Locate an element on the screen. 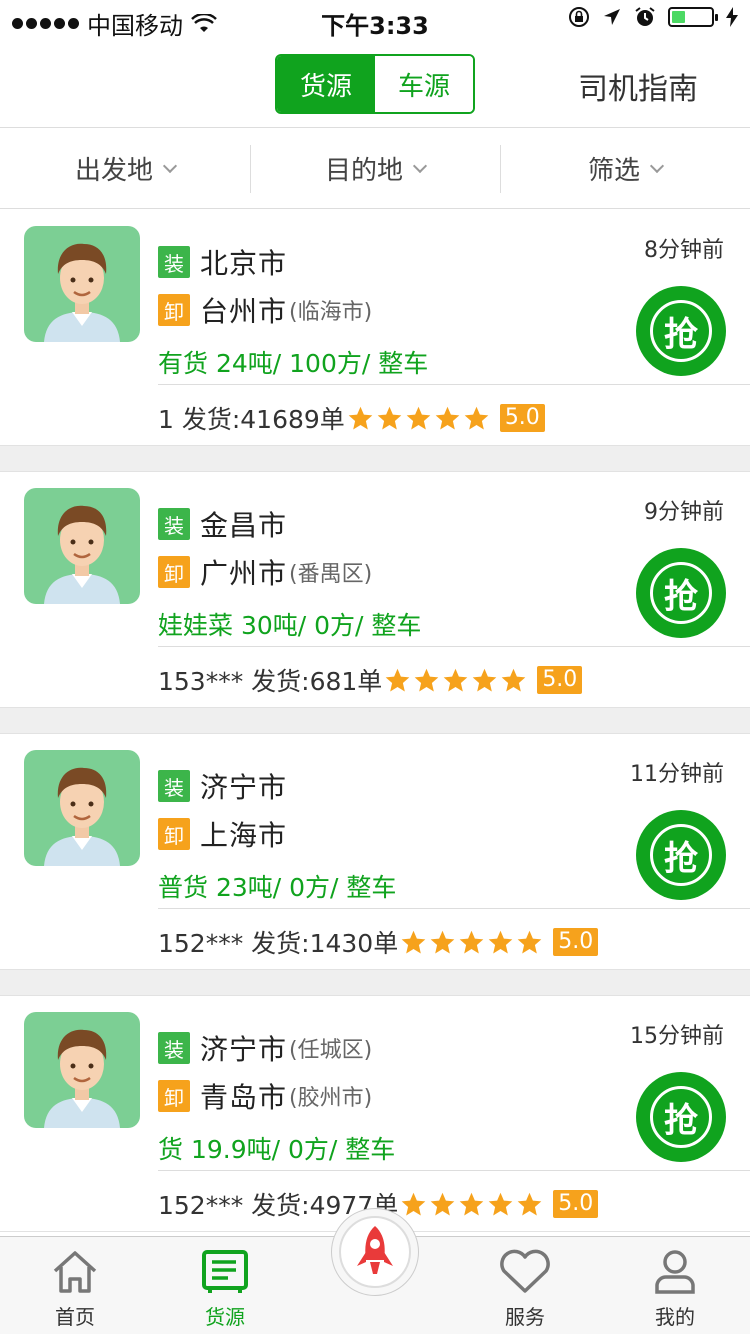 This screenshot has width=750, height=1334. rotation-lock-icon is located at coordinates (579, 17).